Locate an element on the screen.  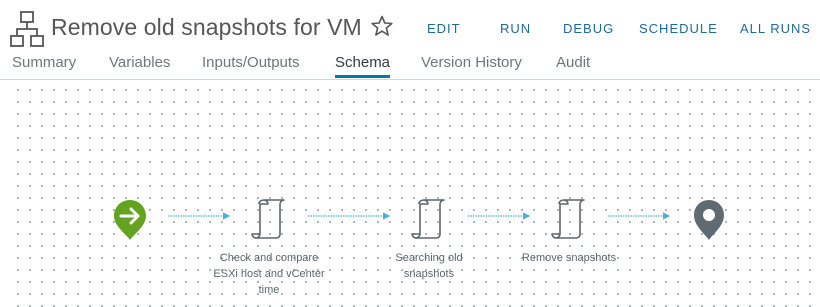
run-button: RUN is located at coordinates (515, 29).